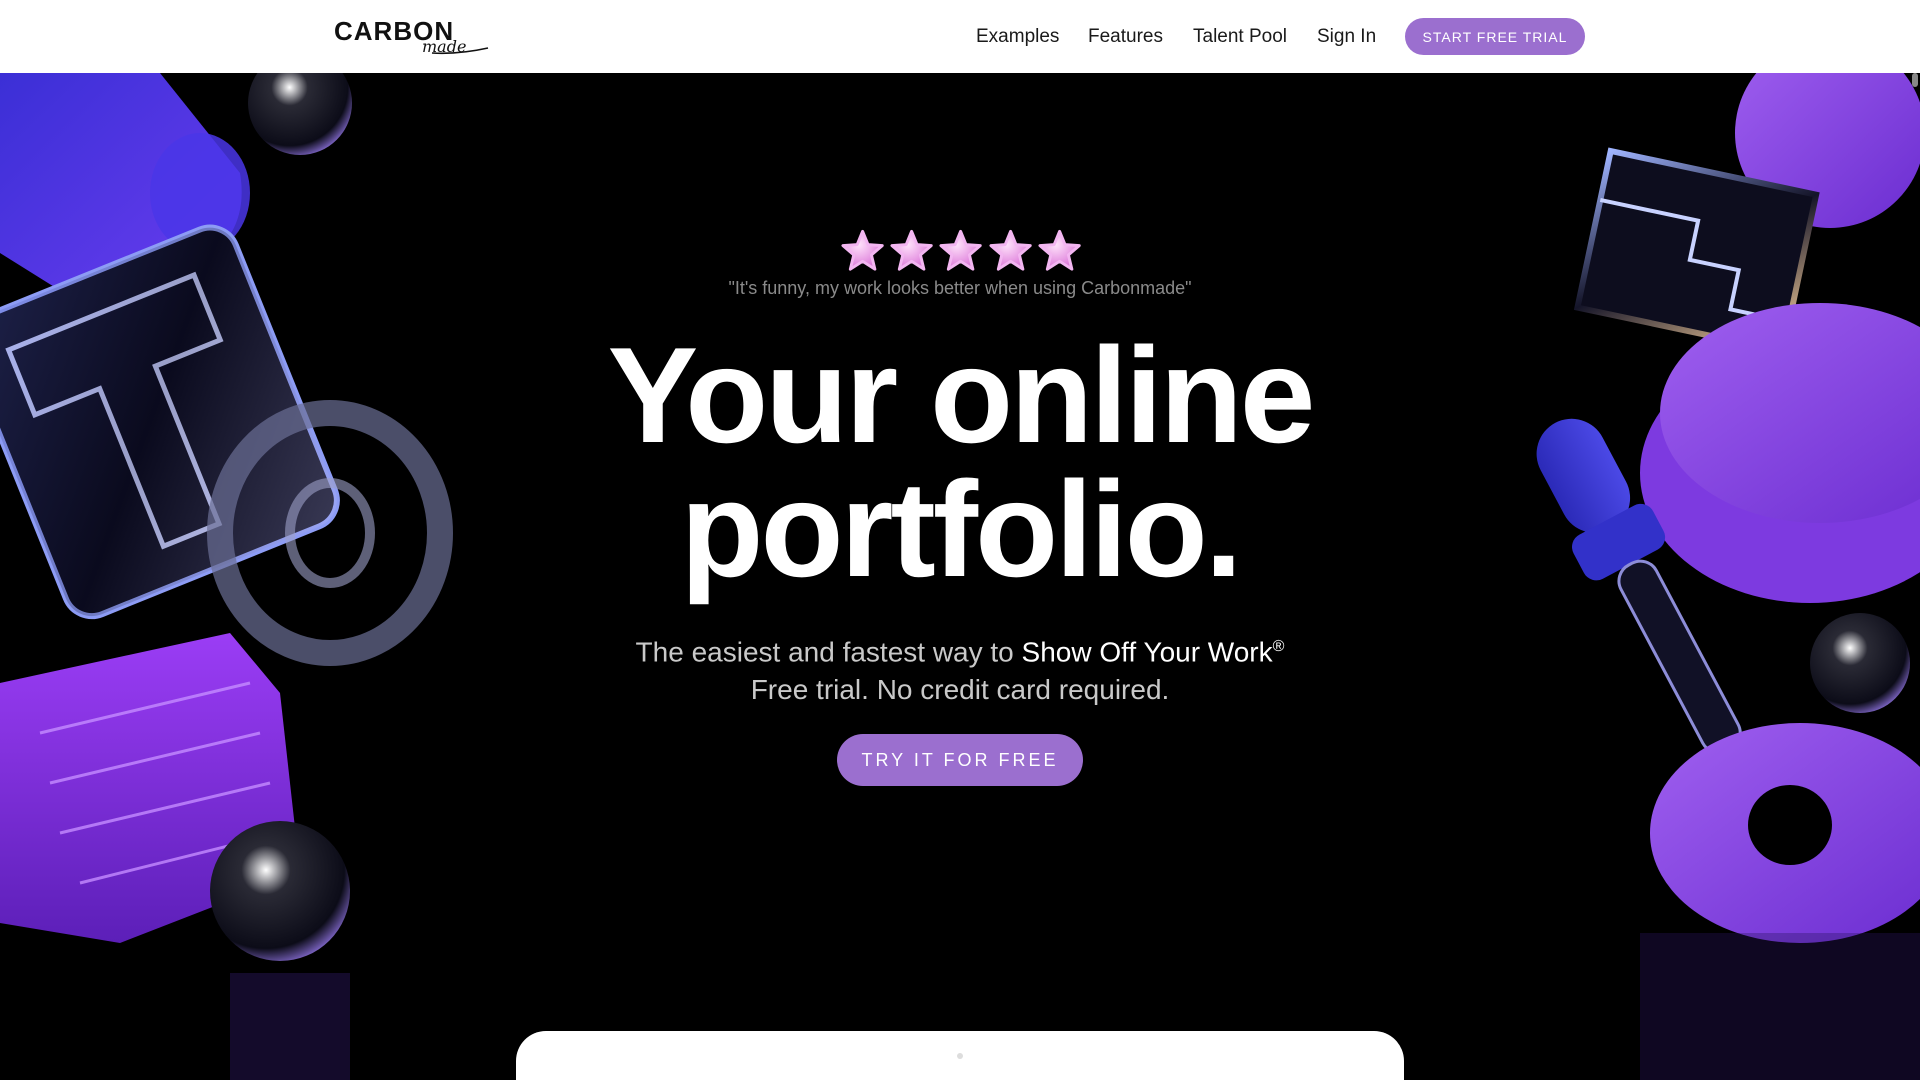 The width and height of the screenshot is (1920, 1080). Describe the element at coordinates (828, 652) in the screenshot. I see `subheading-prefix: The easiest and fastest way to` at that location.